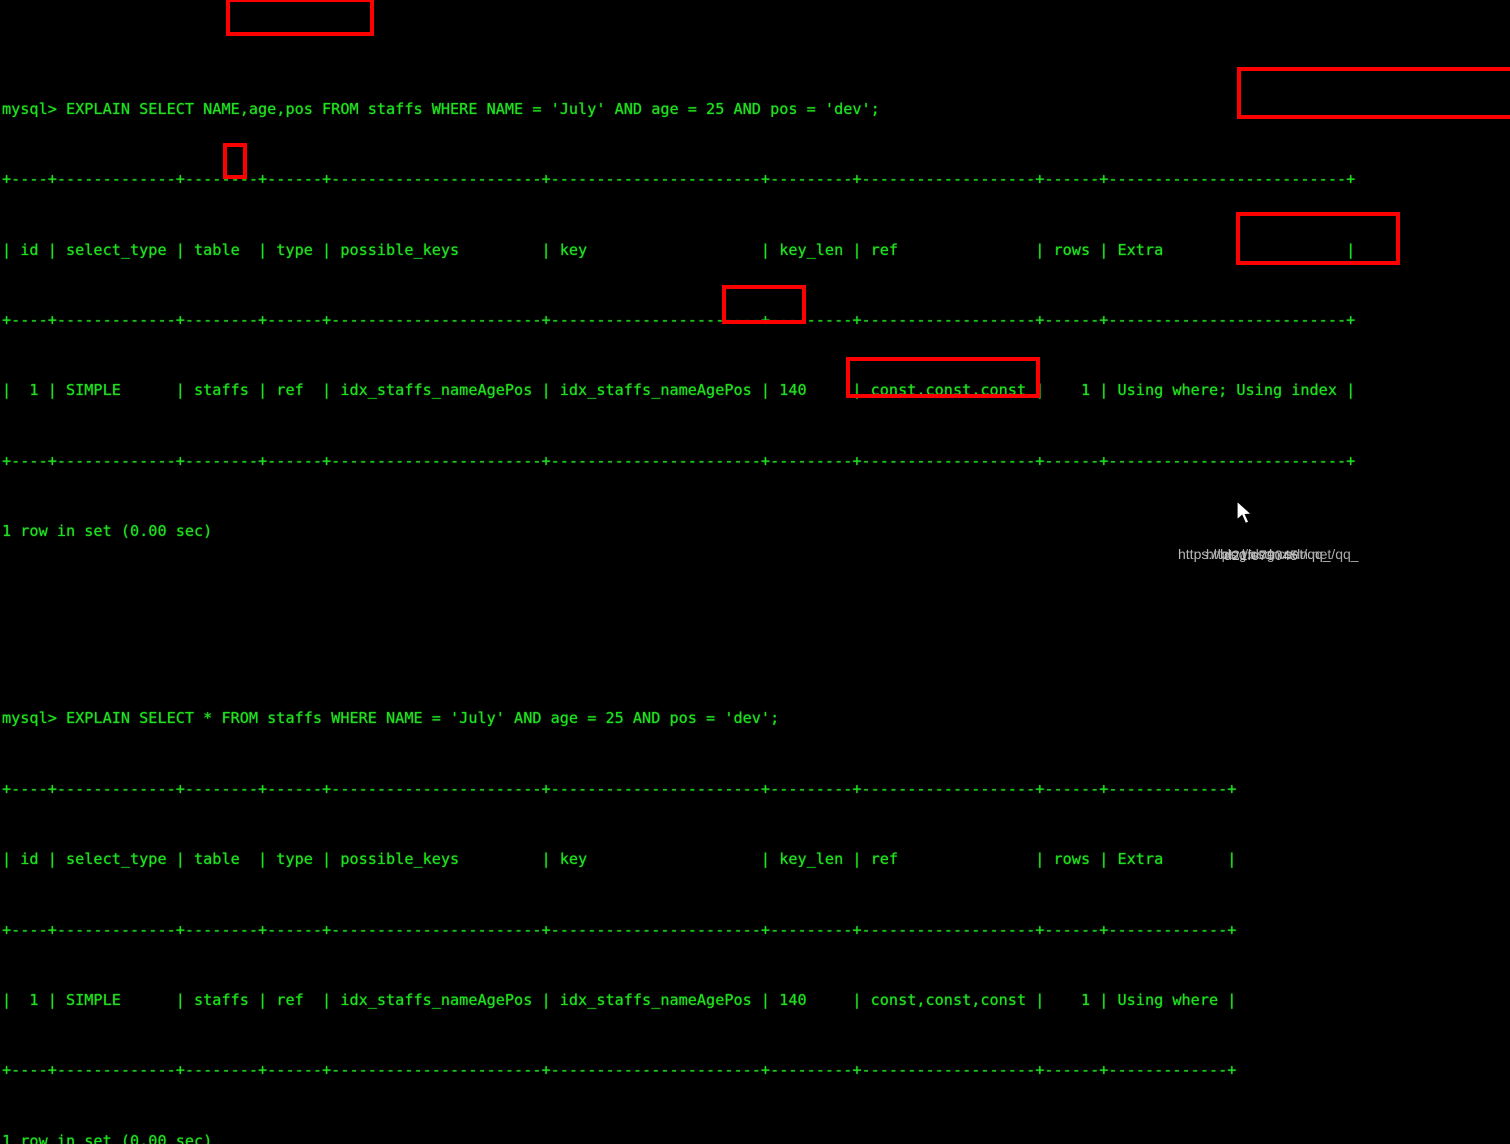 This screenshot has height=1144, width=1510. What do you see at coordinates (1261, 555) in the screenshot?
I see `watermark-text-overlay-2: d21fe79045` at bounding box center [1261, 555].